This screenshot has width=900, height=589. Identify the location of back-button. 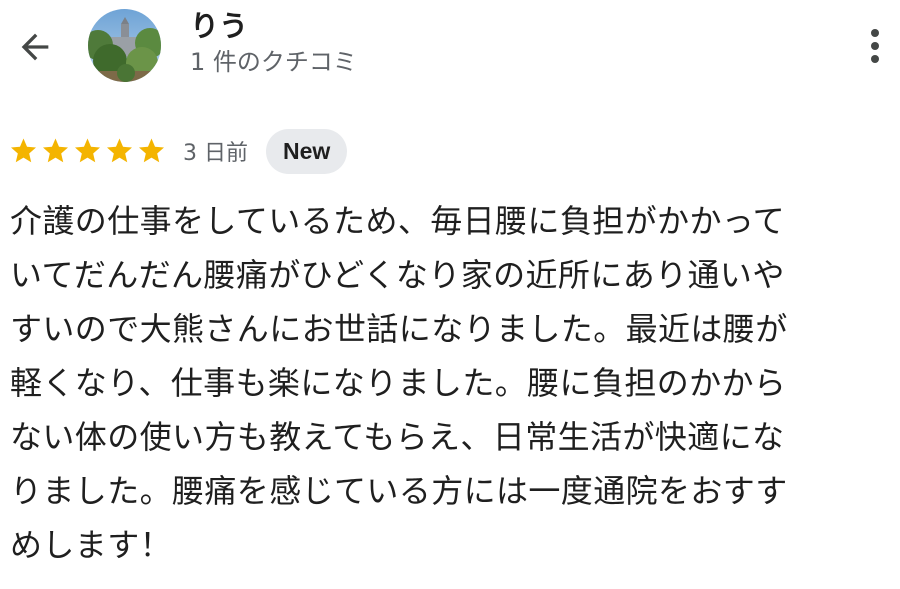
(35, 47).